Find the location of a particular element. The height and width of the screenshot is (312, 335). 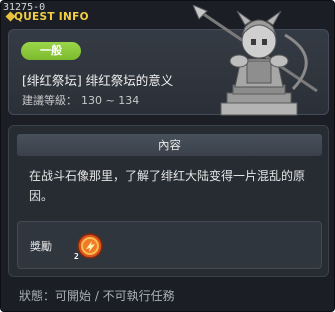

category-tag: 一般 is located at coordinates (51, 51).